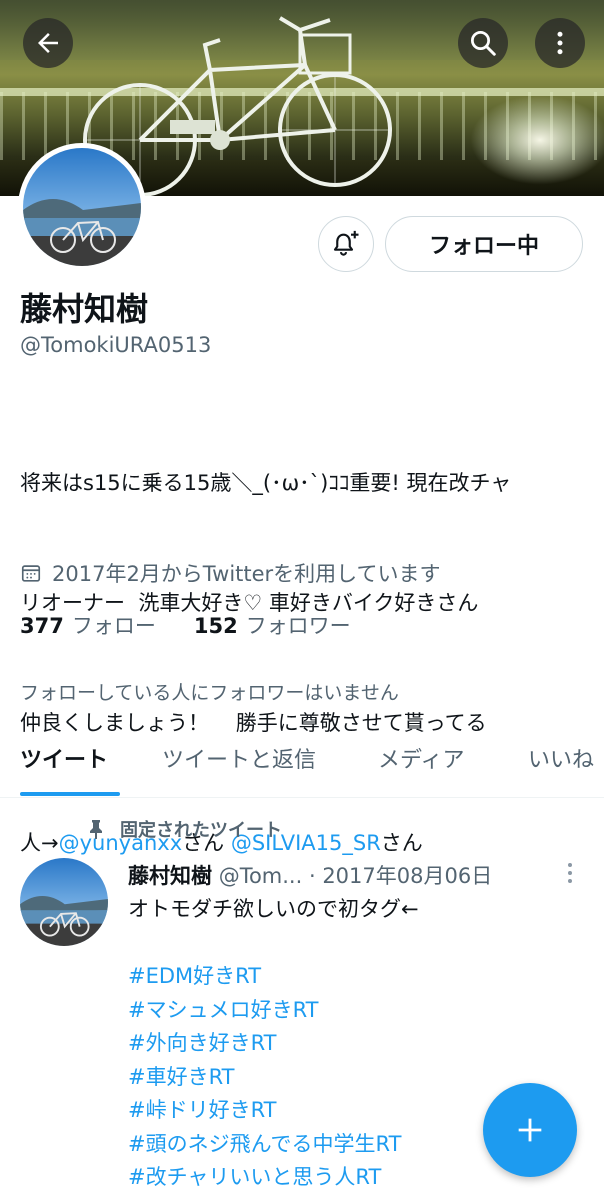 The height and width of the screenshot is (1200, 604). I want to click on pin-icon, so click(96, 829).